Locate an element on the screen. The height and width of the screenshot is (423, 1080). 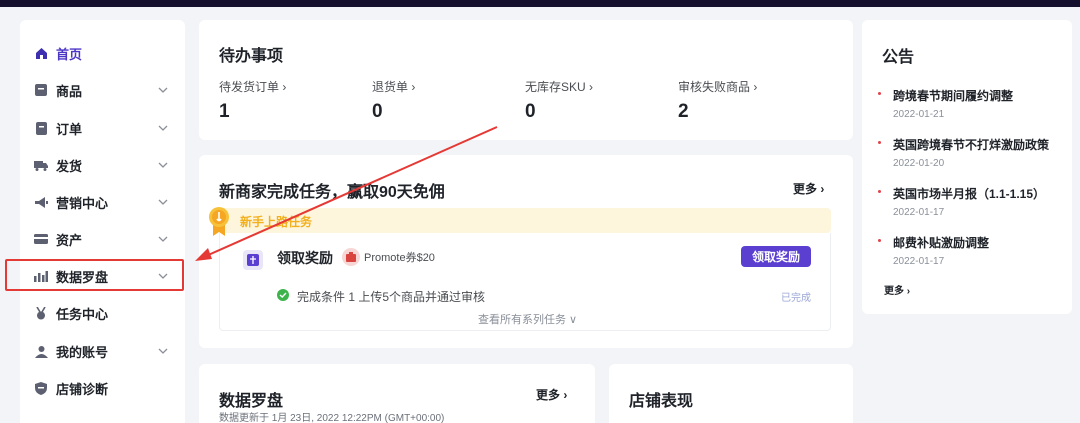
task-more-link: 更多 › is located at coordinates (808, 188).